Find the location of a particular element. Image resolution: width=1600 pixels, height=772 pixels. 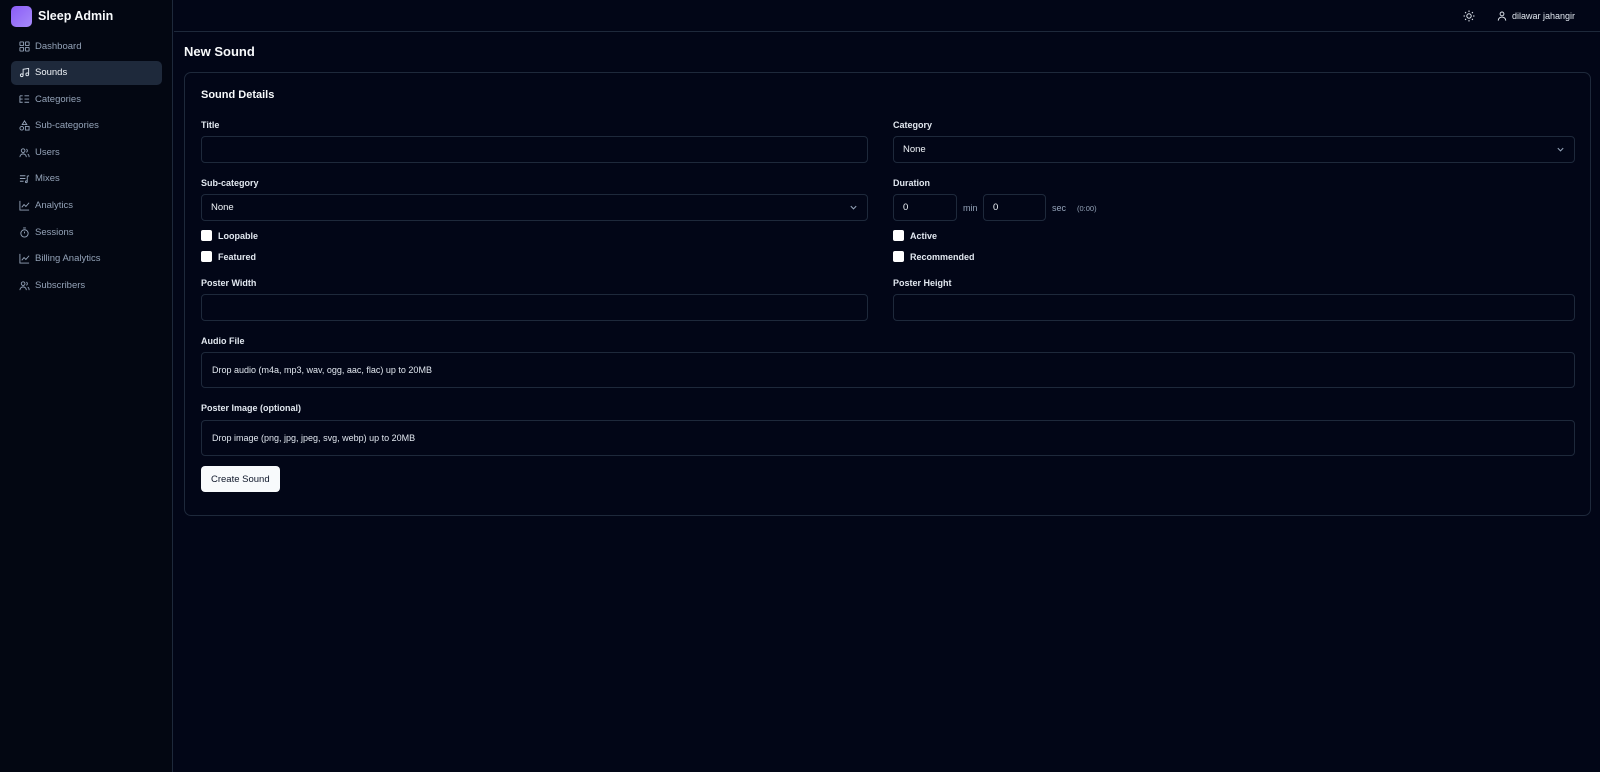

user-icon is located at coordinates (1502, 16).